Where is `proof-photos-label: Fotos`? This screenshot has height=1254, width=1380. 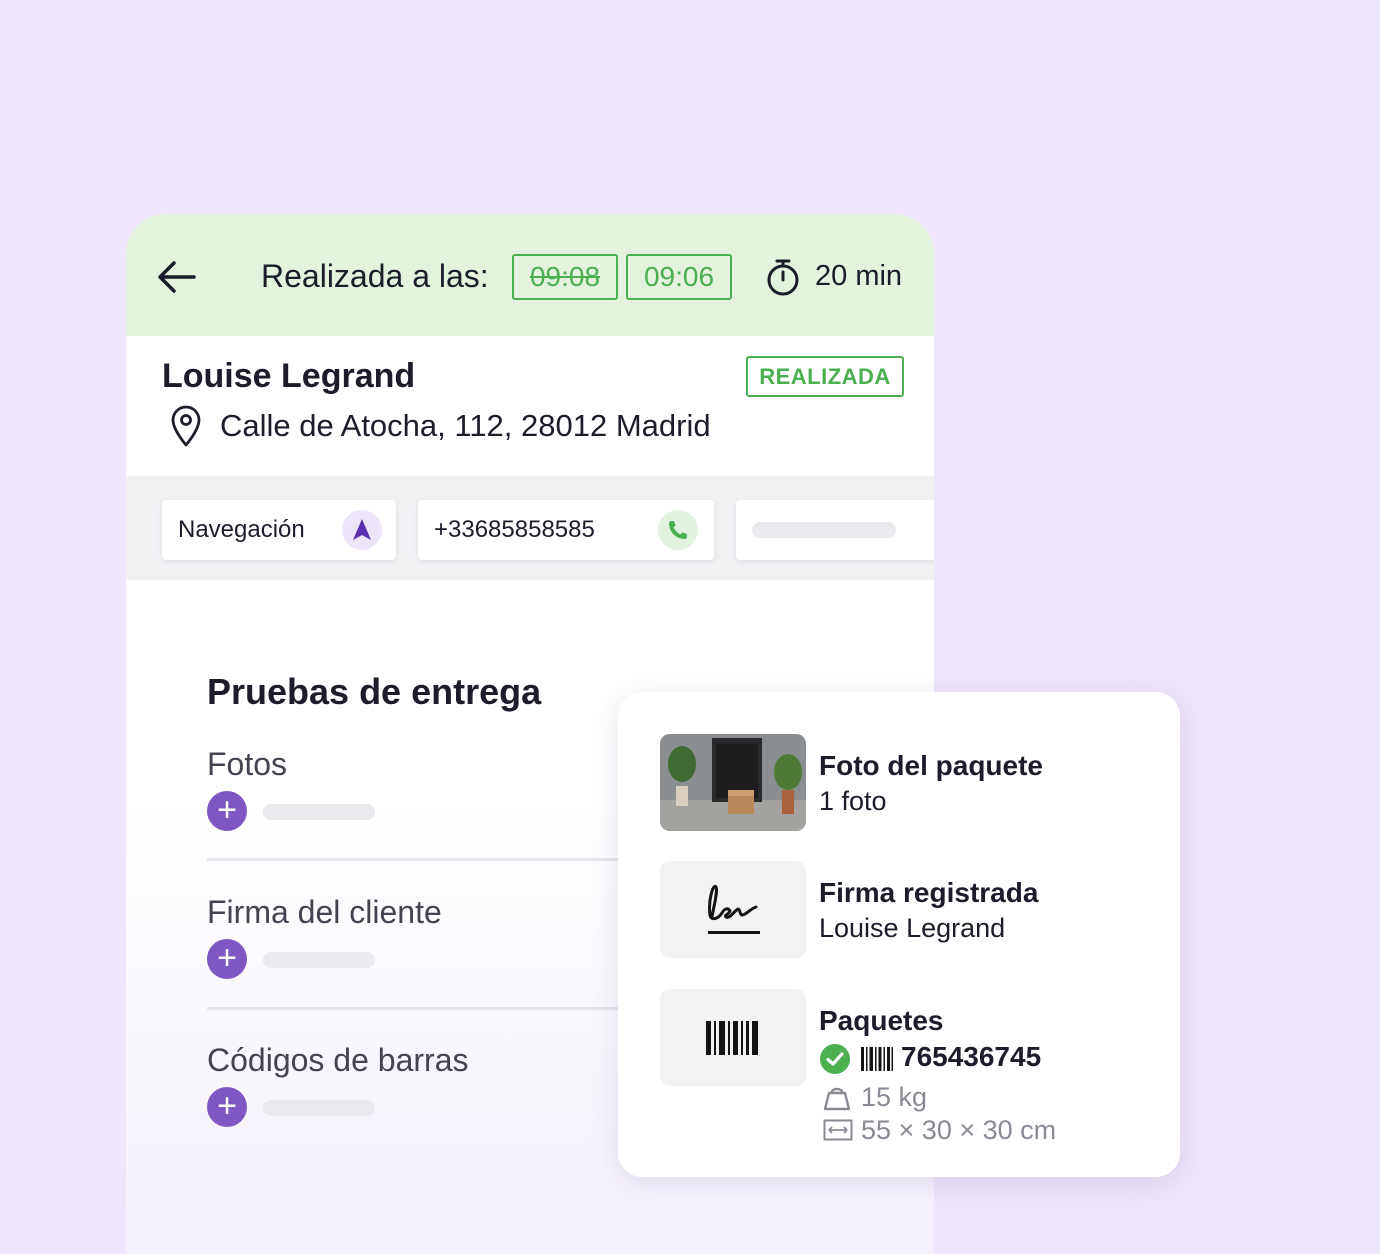 proof-photos-label: Fotos is located at coordinates (247, 764).